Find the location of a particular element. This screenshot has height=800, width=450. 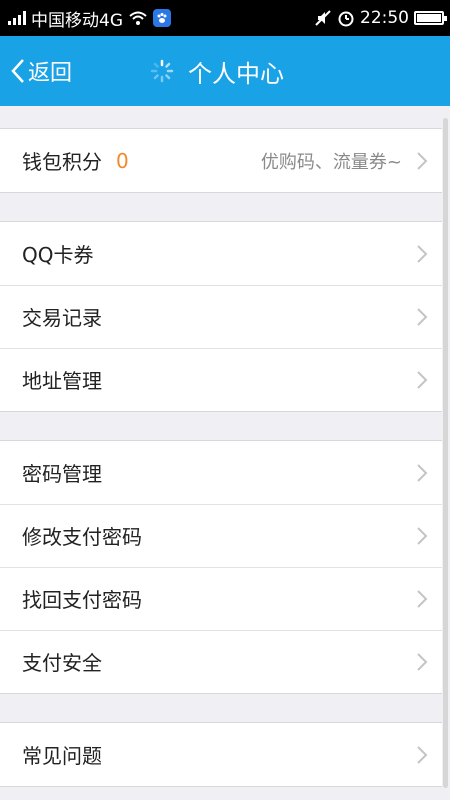

page-title: 个人中心 is located at coordinates (236, 73).